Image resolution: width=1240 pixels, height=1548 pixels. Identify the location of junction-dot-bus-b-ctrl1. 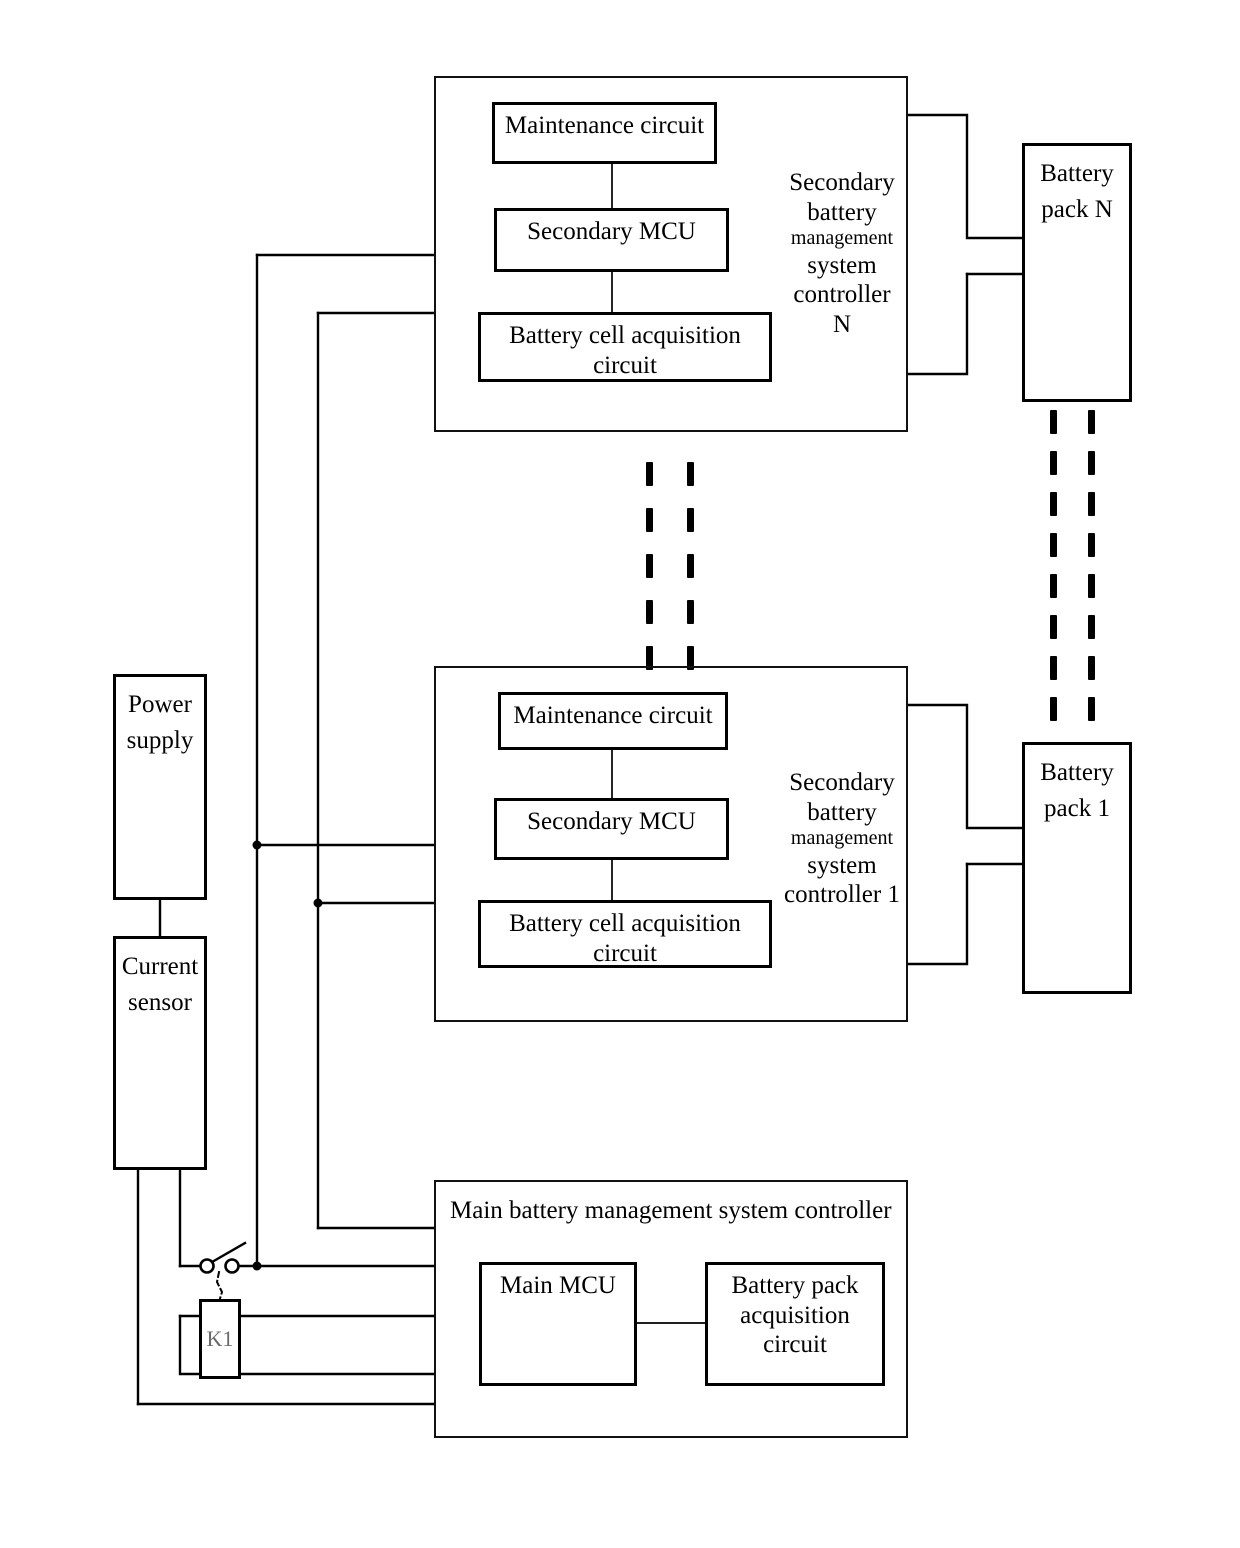
(318, 903).